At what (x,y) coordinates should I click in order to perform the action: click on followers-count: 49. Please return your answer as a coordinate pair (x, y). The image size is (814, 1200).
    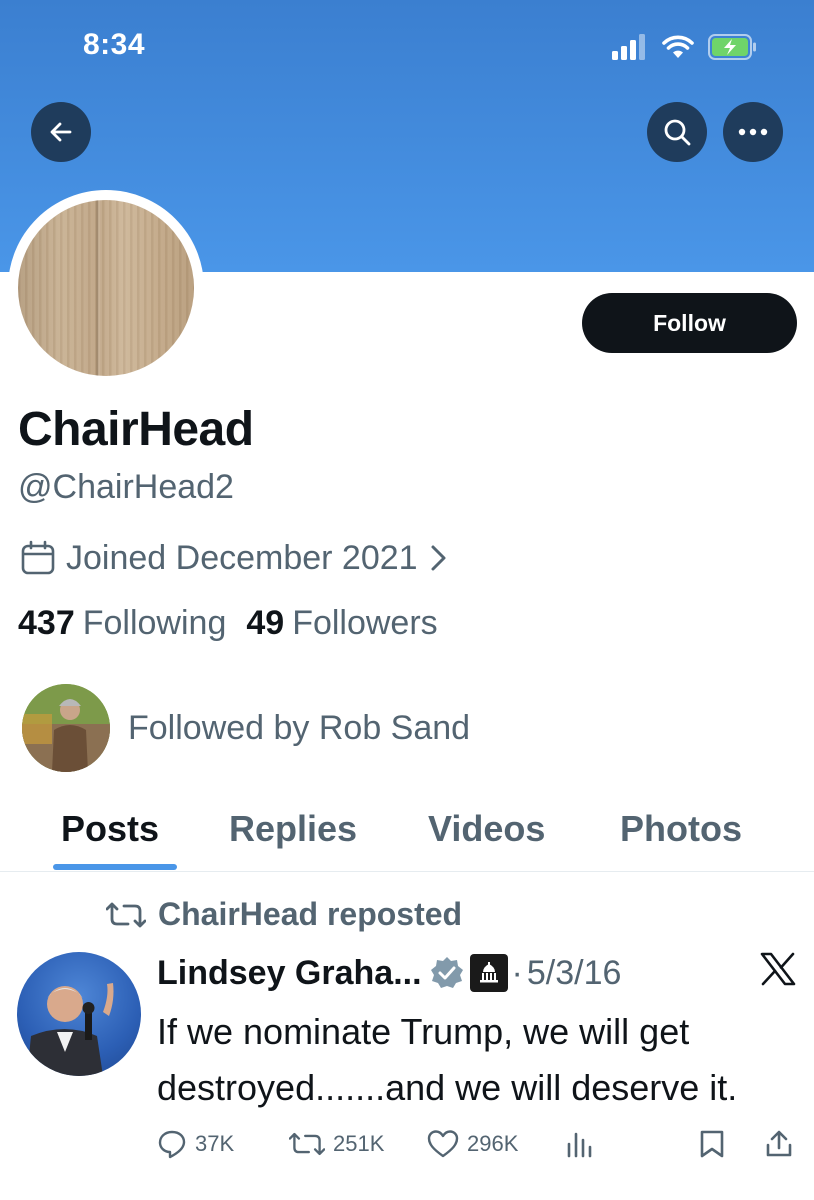
    Looking at the image, I should click on (265, 623).